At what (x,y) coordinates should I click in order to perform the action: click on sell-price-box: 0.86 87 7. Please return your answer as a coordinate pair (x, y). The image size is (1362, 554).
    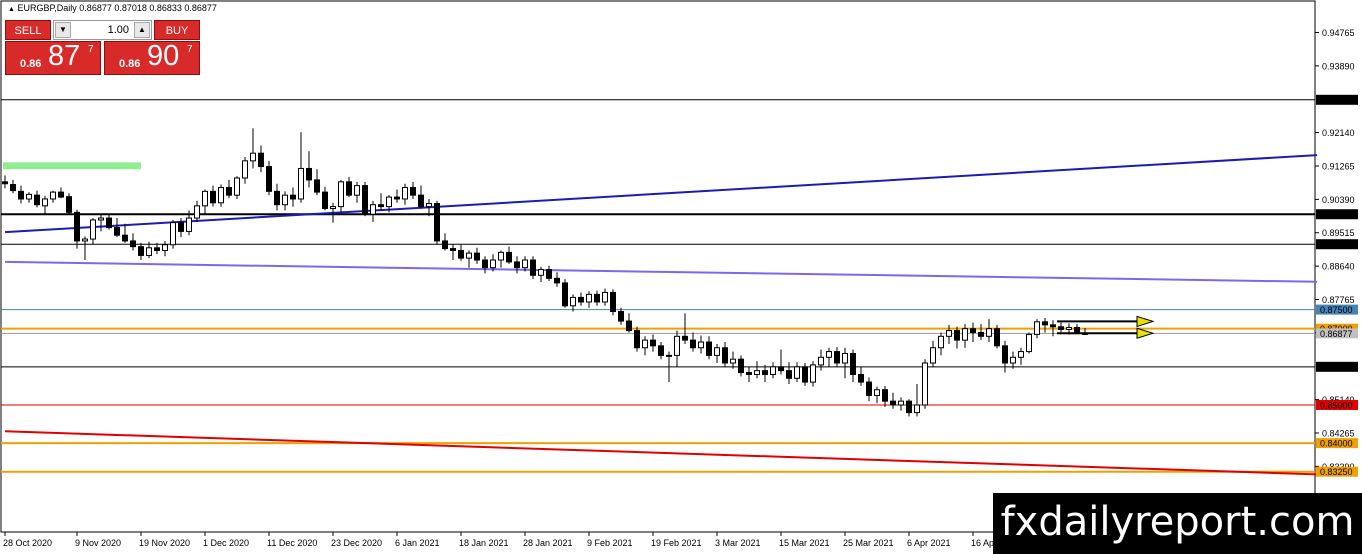
    Looking at the image, I should click on (53, 57).